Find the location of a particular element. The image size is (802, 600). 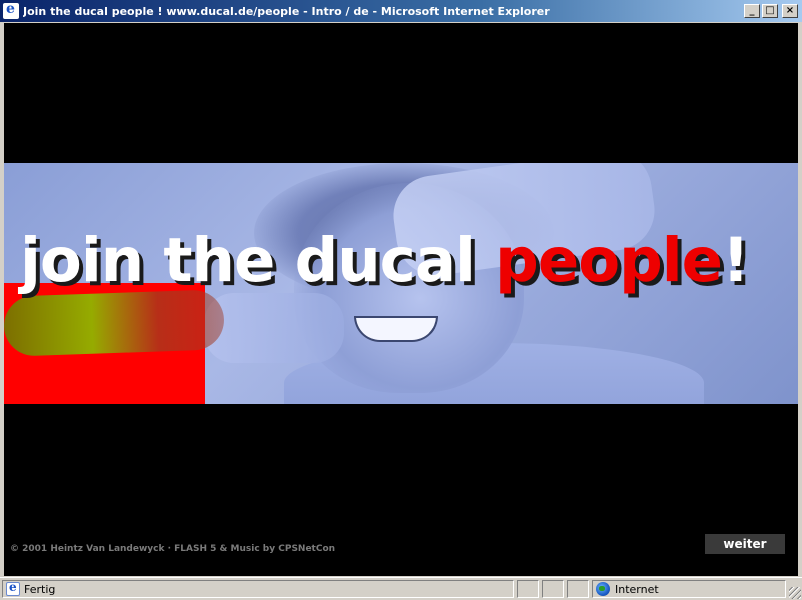

maximize-button: □ is located at coordinates (770, 11).